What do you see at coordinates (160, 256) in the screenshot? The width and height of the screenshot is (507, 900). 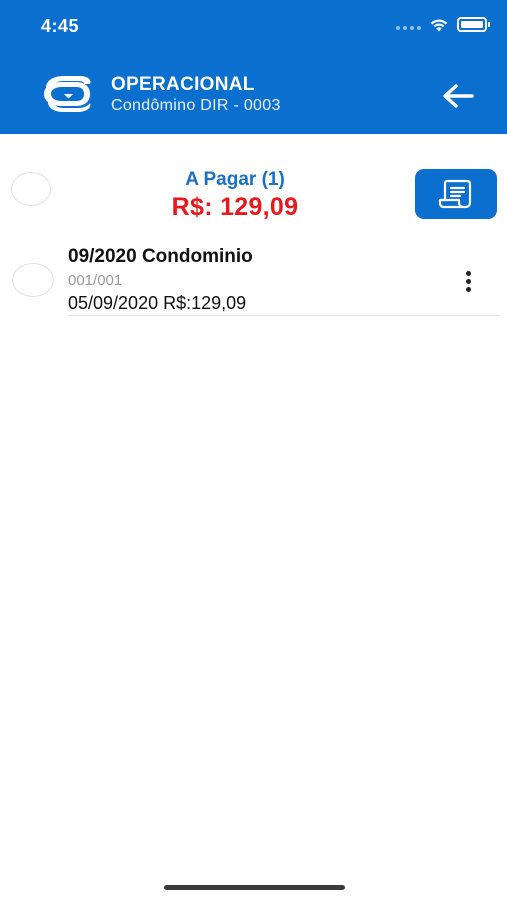 I see `item-title: 09/2020 Condominio` at bounding box center [160, 256].